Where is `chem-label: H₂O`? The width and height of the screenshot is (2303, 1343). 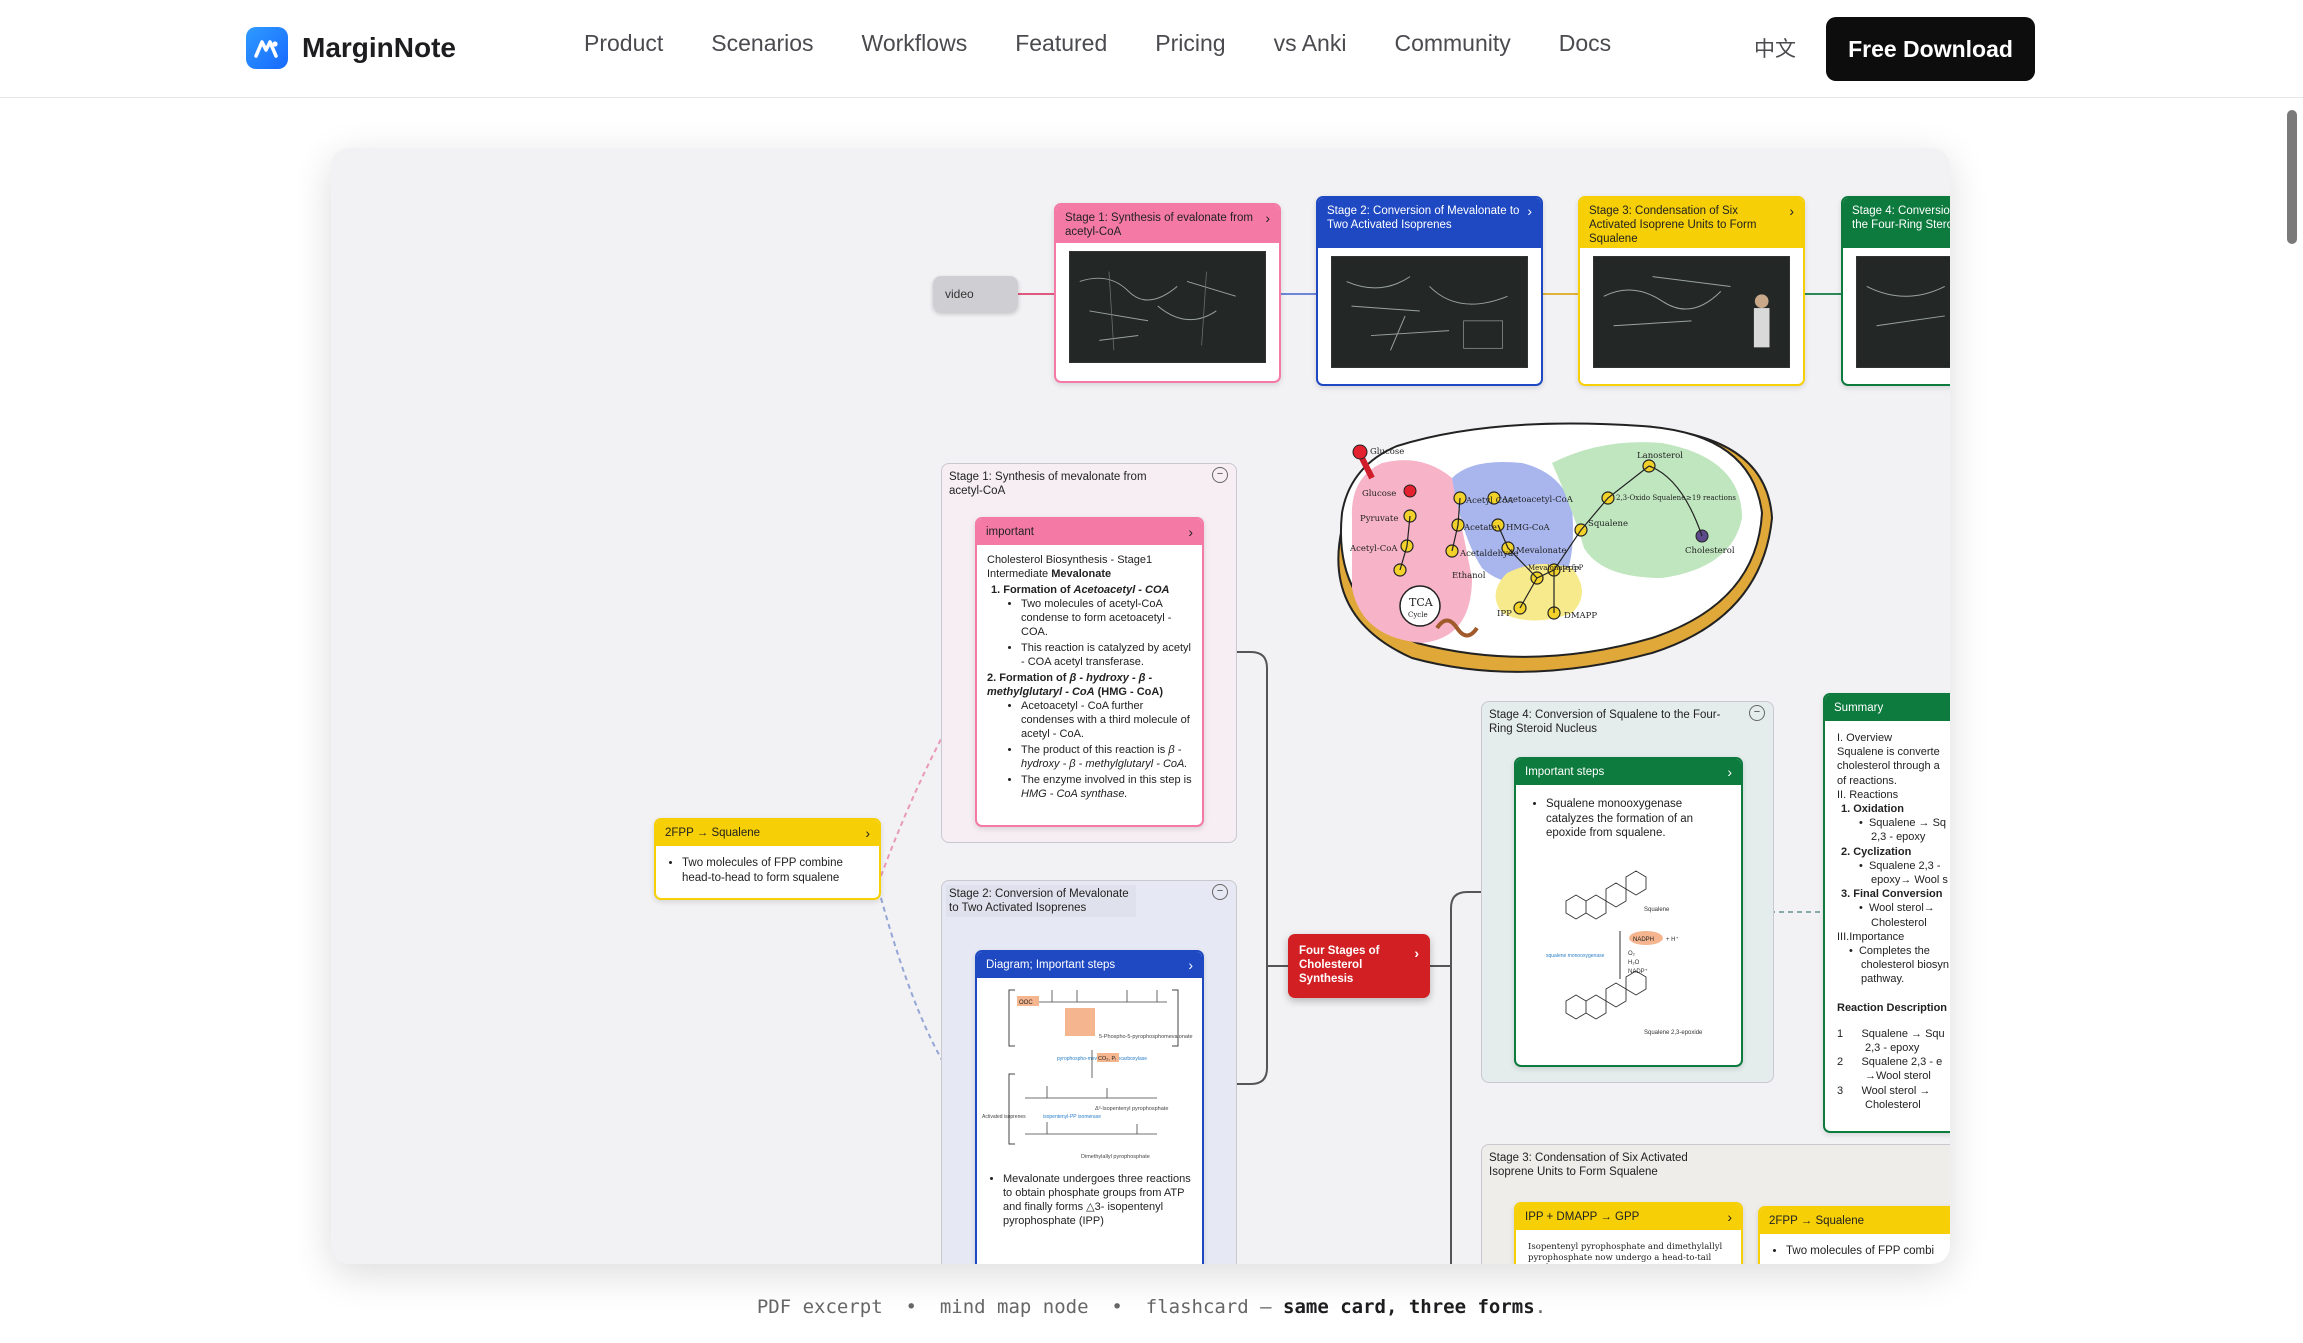
chem-label: H₂O is located at coordinates (1634, 963).